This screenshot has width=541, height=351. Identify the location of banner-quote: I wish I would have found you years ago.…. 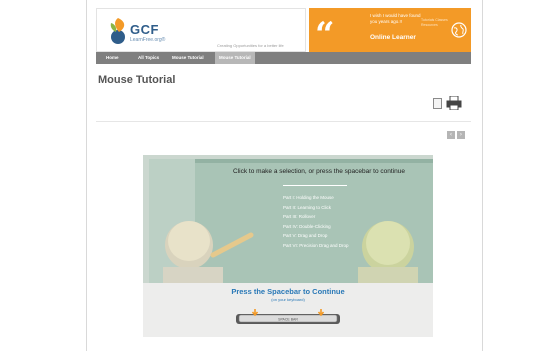
(395, 18).